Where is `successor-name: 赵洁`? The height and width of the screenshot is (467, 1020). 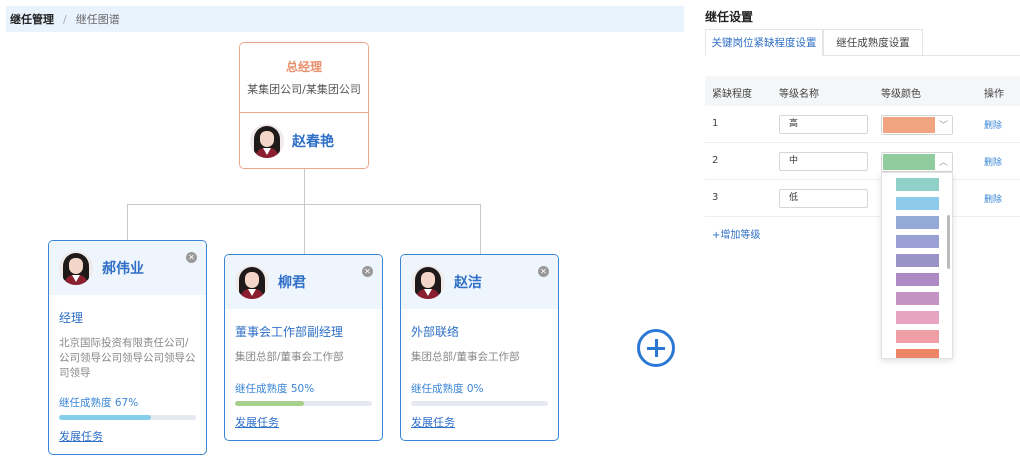
successor-name: 赵洁 is located at coordinates (468, 283).